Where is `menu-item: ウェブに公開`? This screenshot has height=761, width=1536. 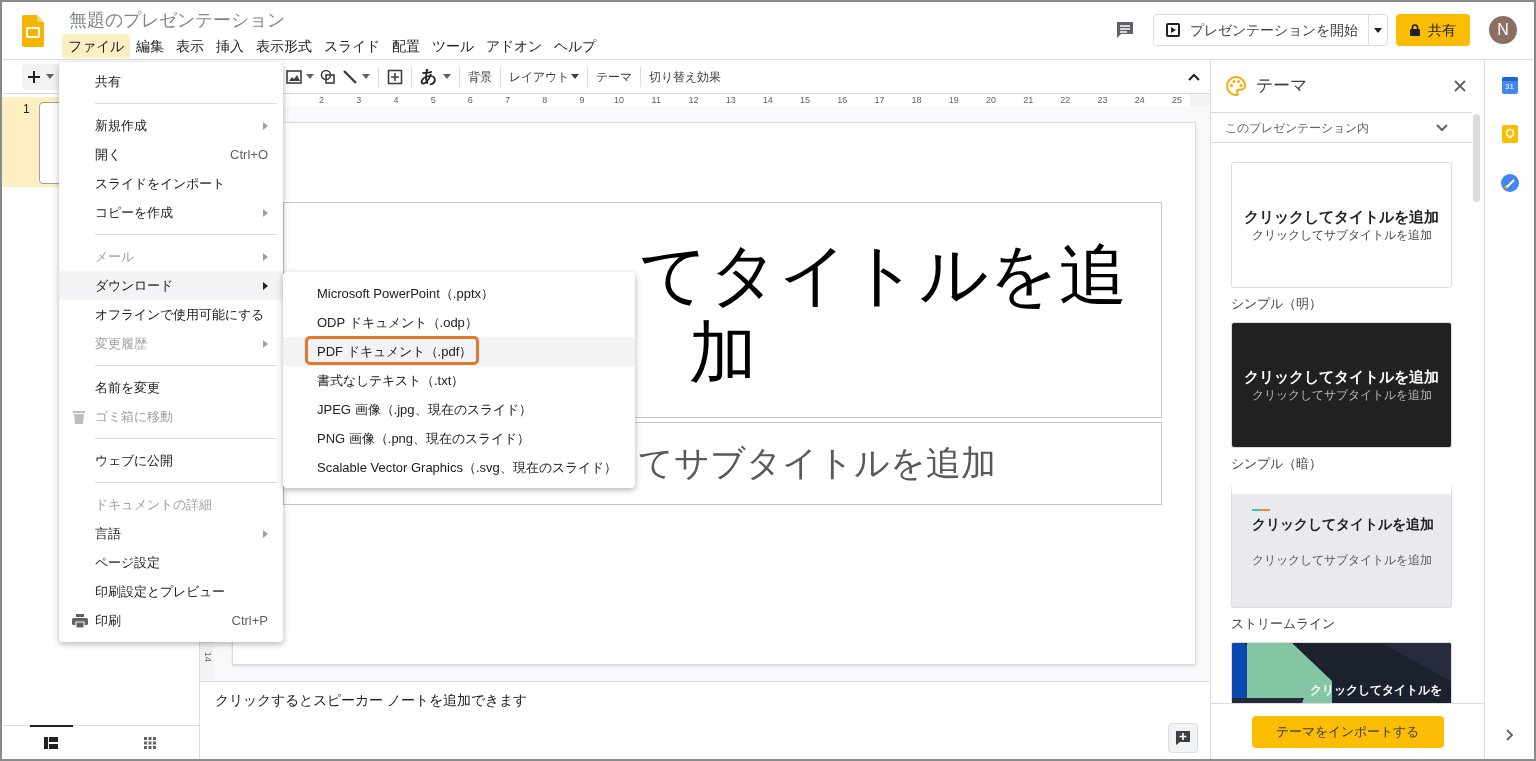 menu-item: ウェブに公開 is located at coordinates (171, 460).